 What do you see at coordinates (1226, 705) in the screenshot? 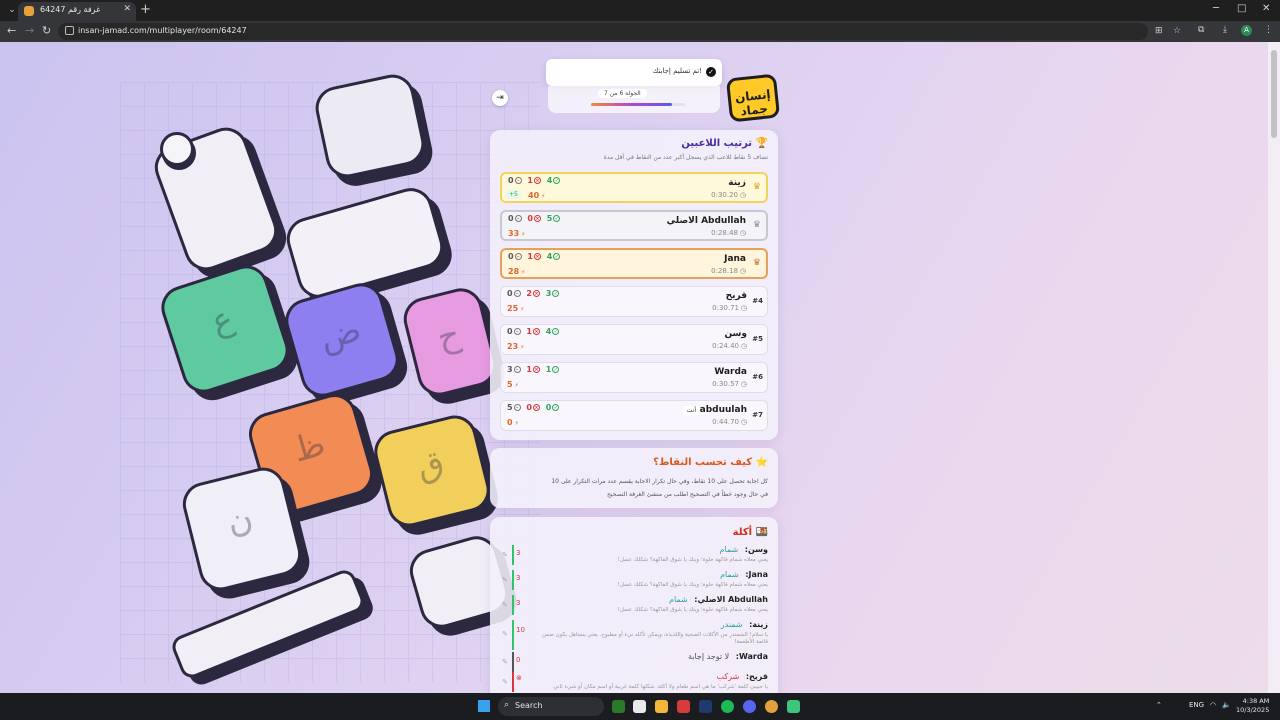
I see `volume-icon: 🔈` at bounding box center [1226, 705].